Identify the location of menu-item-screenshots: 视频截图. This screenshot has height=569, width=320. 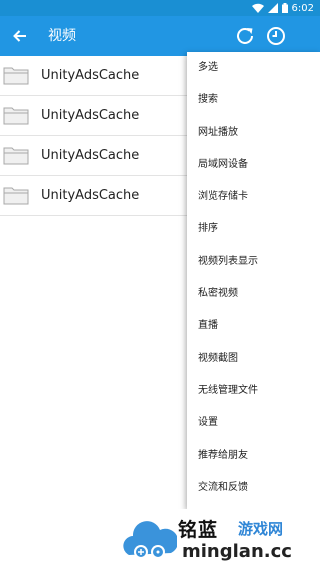
(253, 359).